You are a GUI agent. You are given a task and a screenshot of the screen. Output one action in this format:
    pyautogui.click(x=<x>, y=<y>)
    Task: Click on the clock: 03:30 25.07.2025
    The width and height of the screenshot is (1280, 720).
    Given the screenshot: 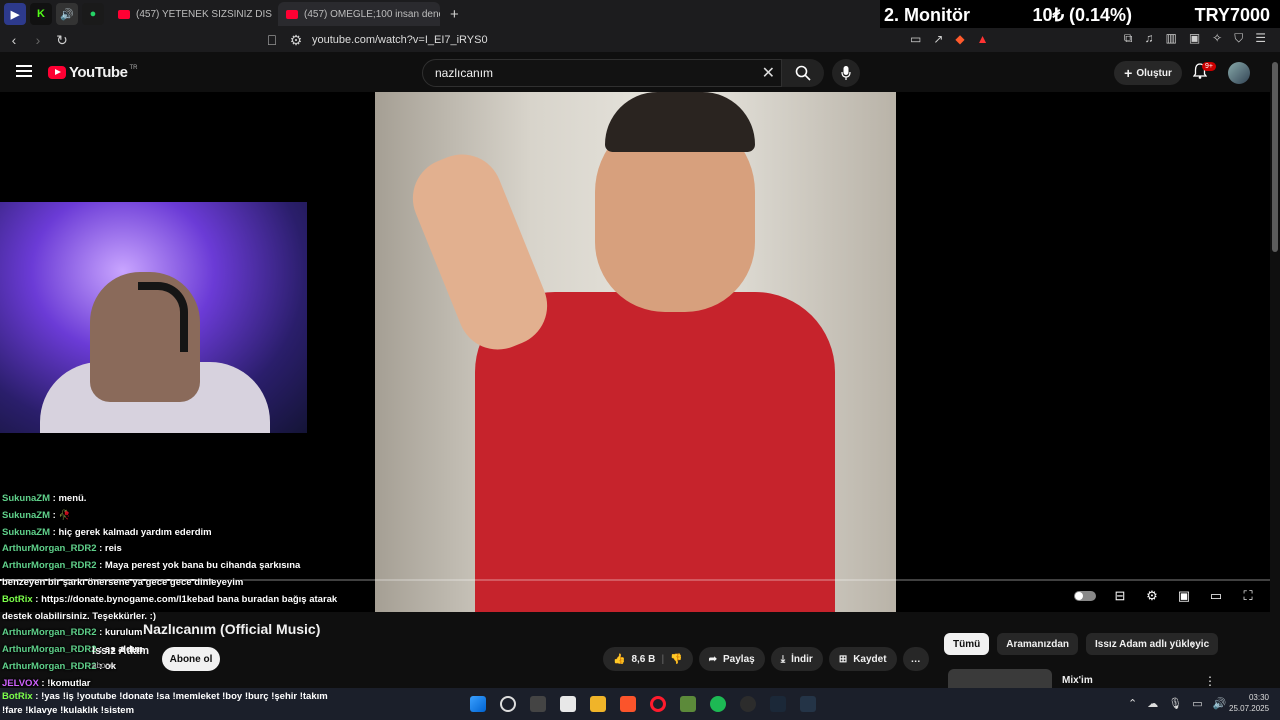 What is the action you would take?
    pyautogui.click(x=1249, y=703)
    